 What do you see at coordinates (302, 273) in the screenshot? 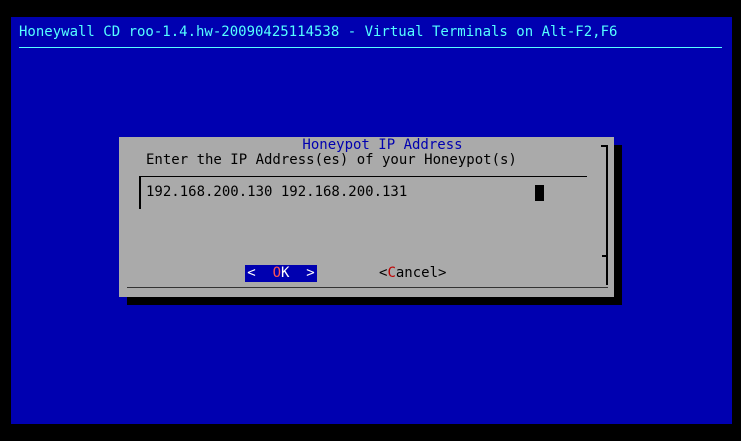
I see `ok-button-right: >` at bounding box center [302, 273].